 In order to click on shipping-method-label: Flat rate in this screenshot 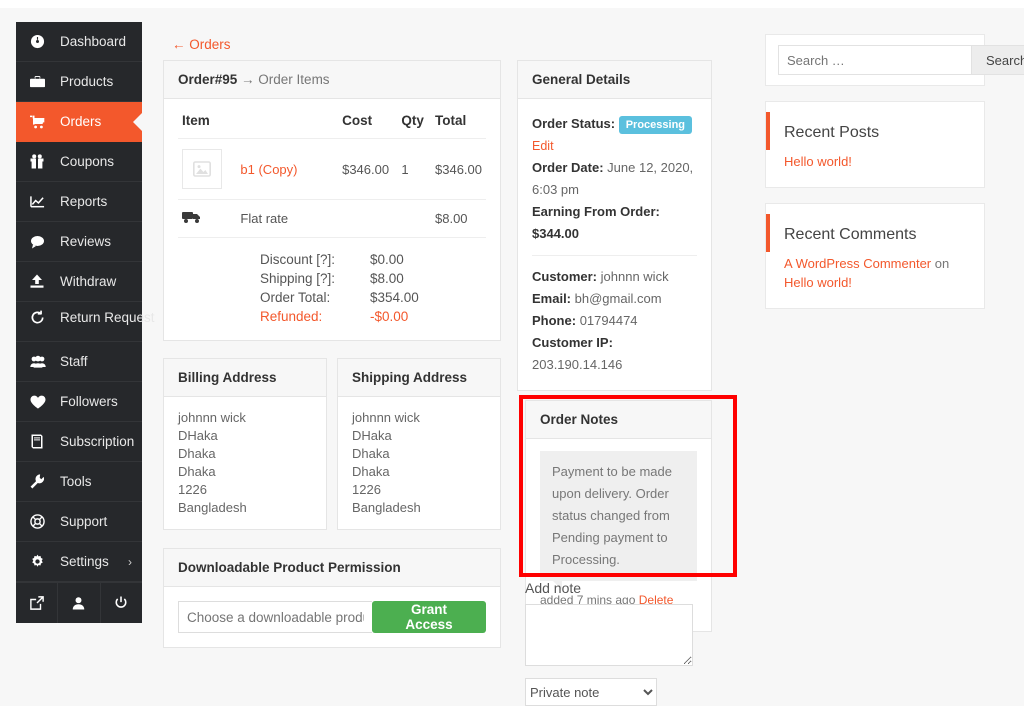, I will do `click(287, 218)`.